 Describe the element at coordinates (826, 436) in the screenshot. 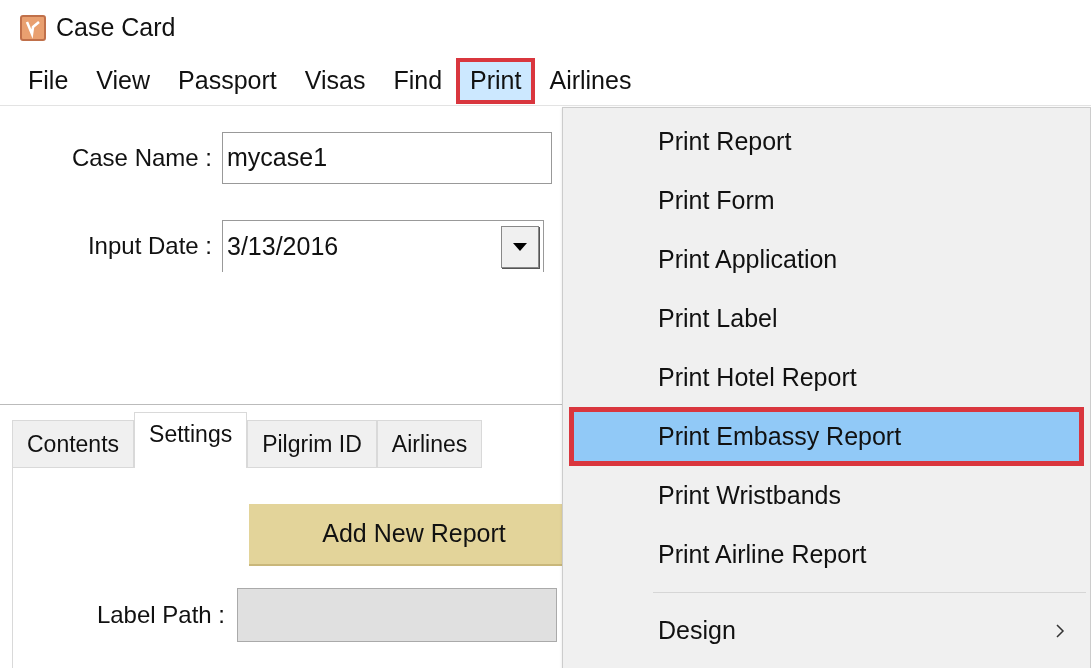

I see `menu-item: Print Embassy Report` at that location.